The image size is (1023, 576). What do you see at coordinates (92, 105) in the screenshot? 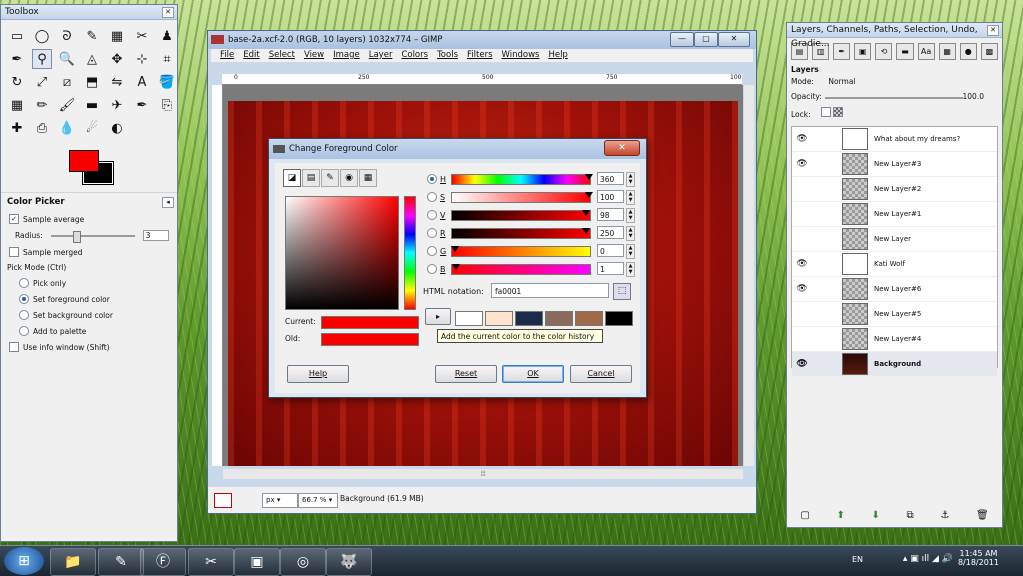
I see `eraser-icon: ▬` at bounding box center [92, 105].